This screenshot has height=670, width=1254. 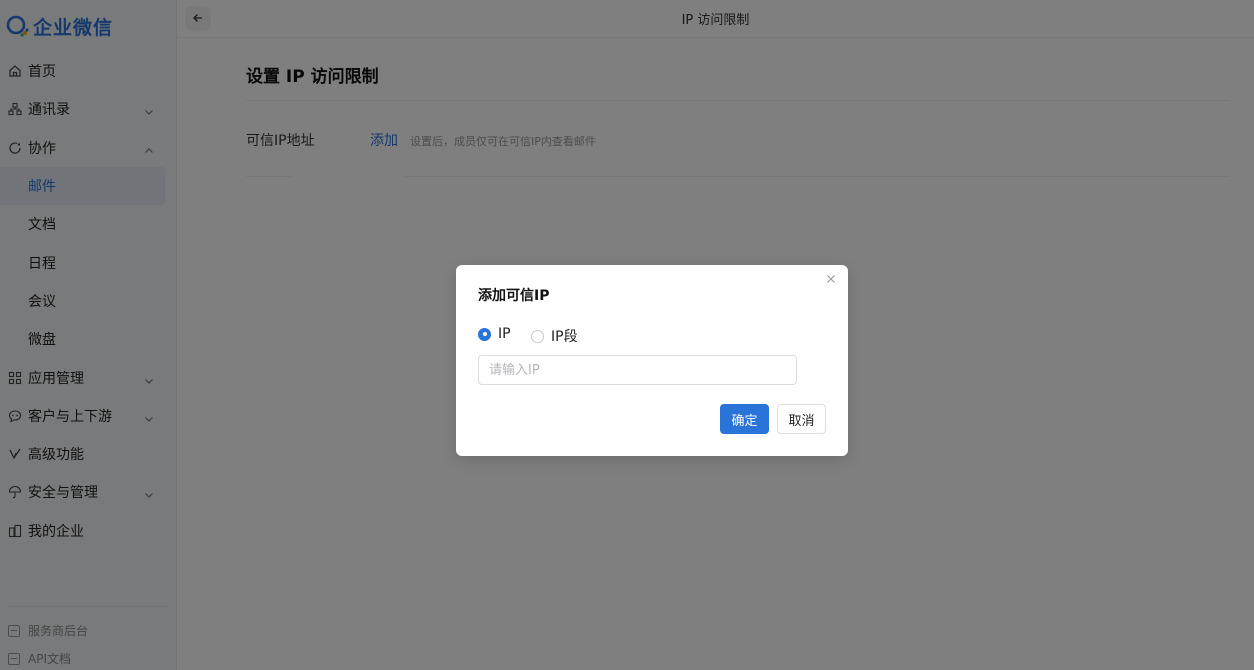 I want to click on radio-label: IP段, so click(x=564, y=337).